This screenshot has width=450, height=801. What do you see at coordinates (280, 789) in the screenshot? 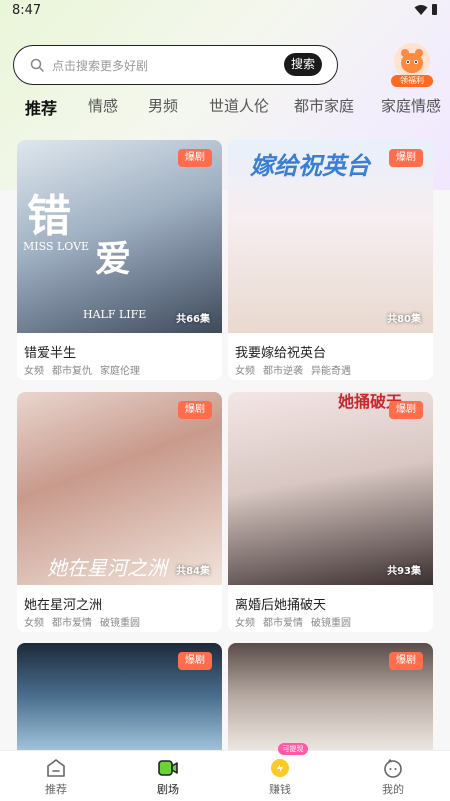
I see `nav-label: 赚钱` at bounding box center [280, 789].